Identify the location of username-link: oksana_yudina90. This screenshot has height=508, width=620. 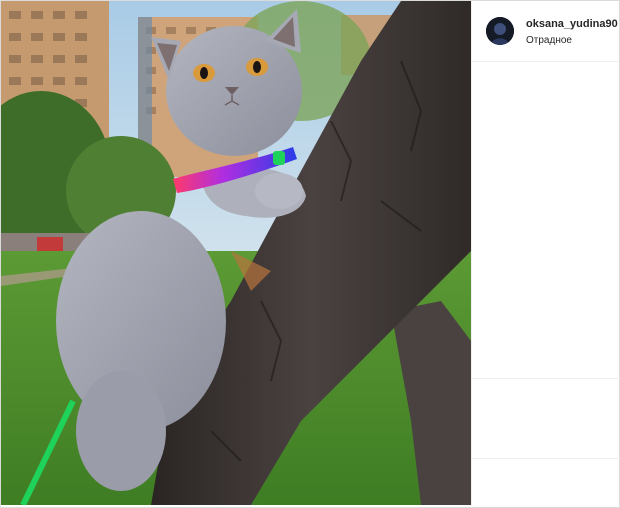
(572, 24).